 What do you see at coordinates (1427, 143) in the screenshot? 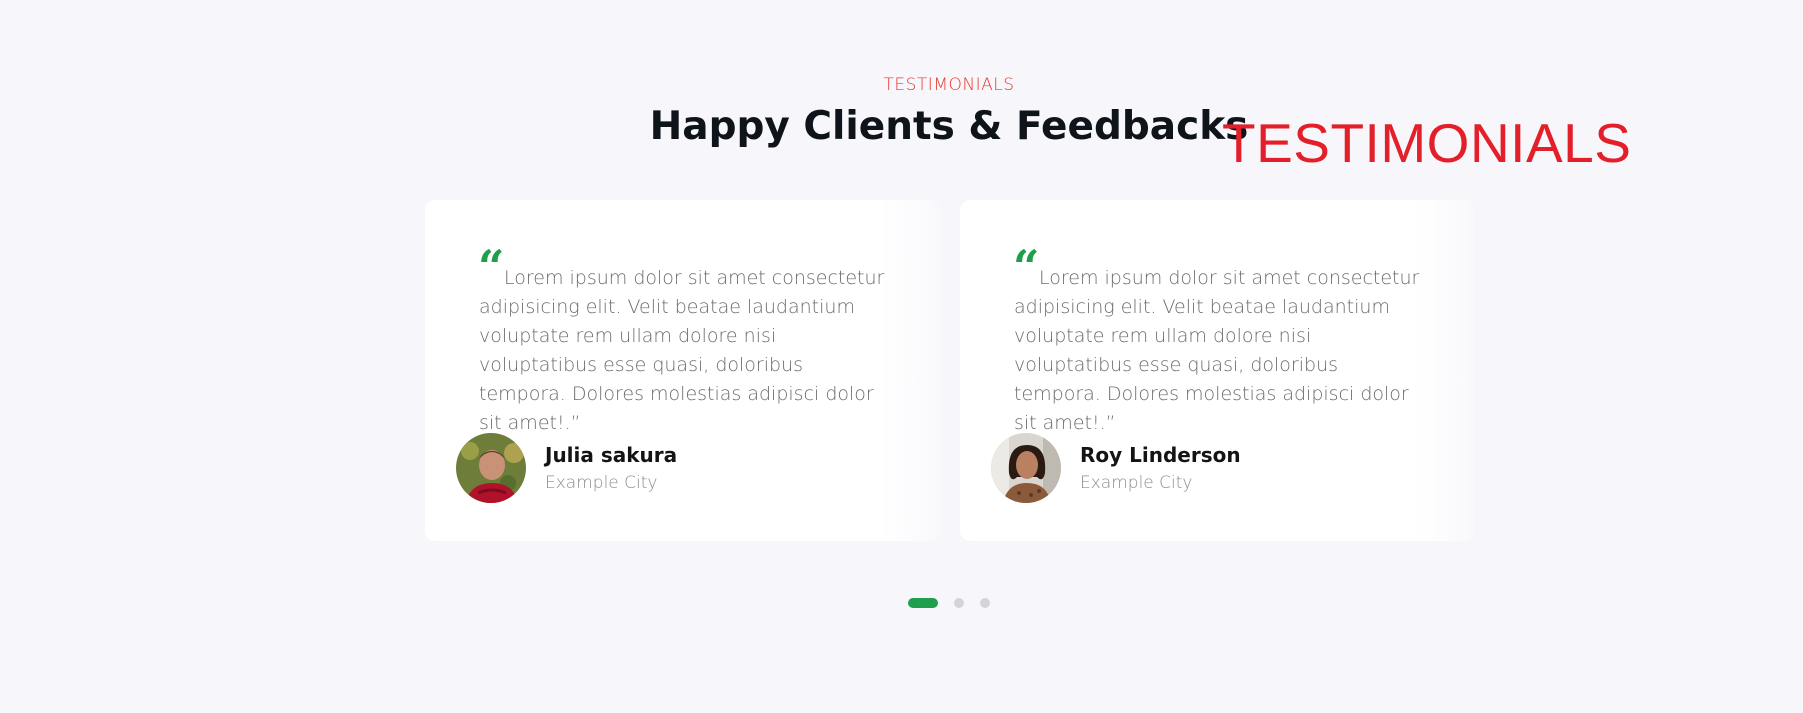
I see `overlay-label: TESTIMONIALS` at bounding box center [1427, 143].